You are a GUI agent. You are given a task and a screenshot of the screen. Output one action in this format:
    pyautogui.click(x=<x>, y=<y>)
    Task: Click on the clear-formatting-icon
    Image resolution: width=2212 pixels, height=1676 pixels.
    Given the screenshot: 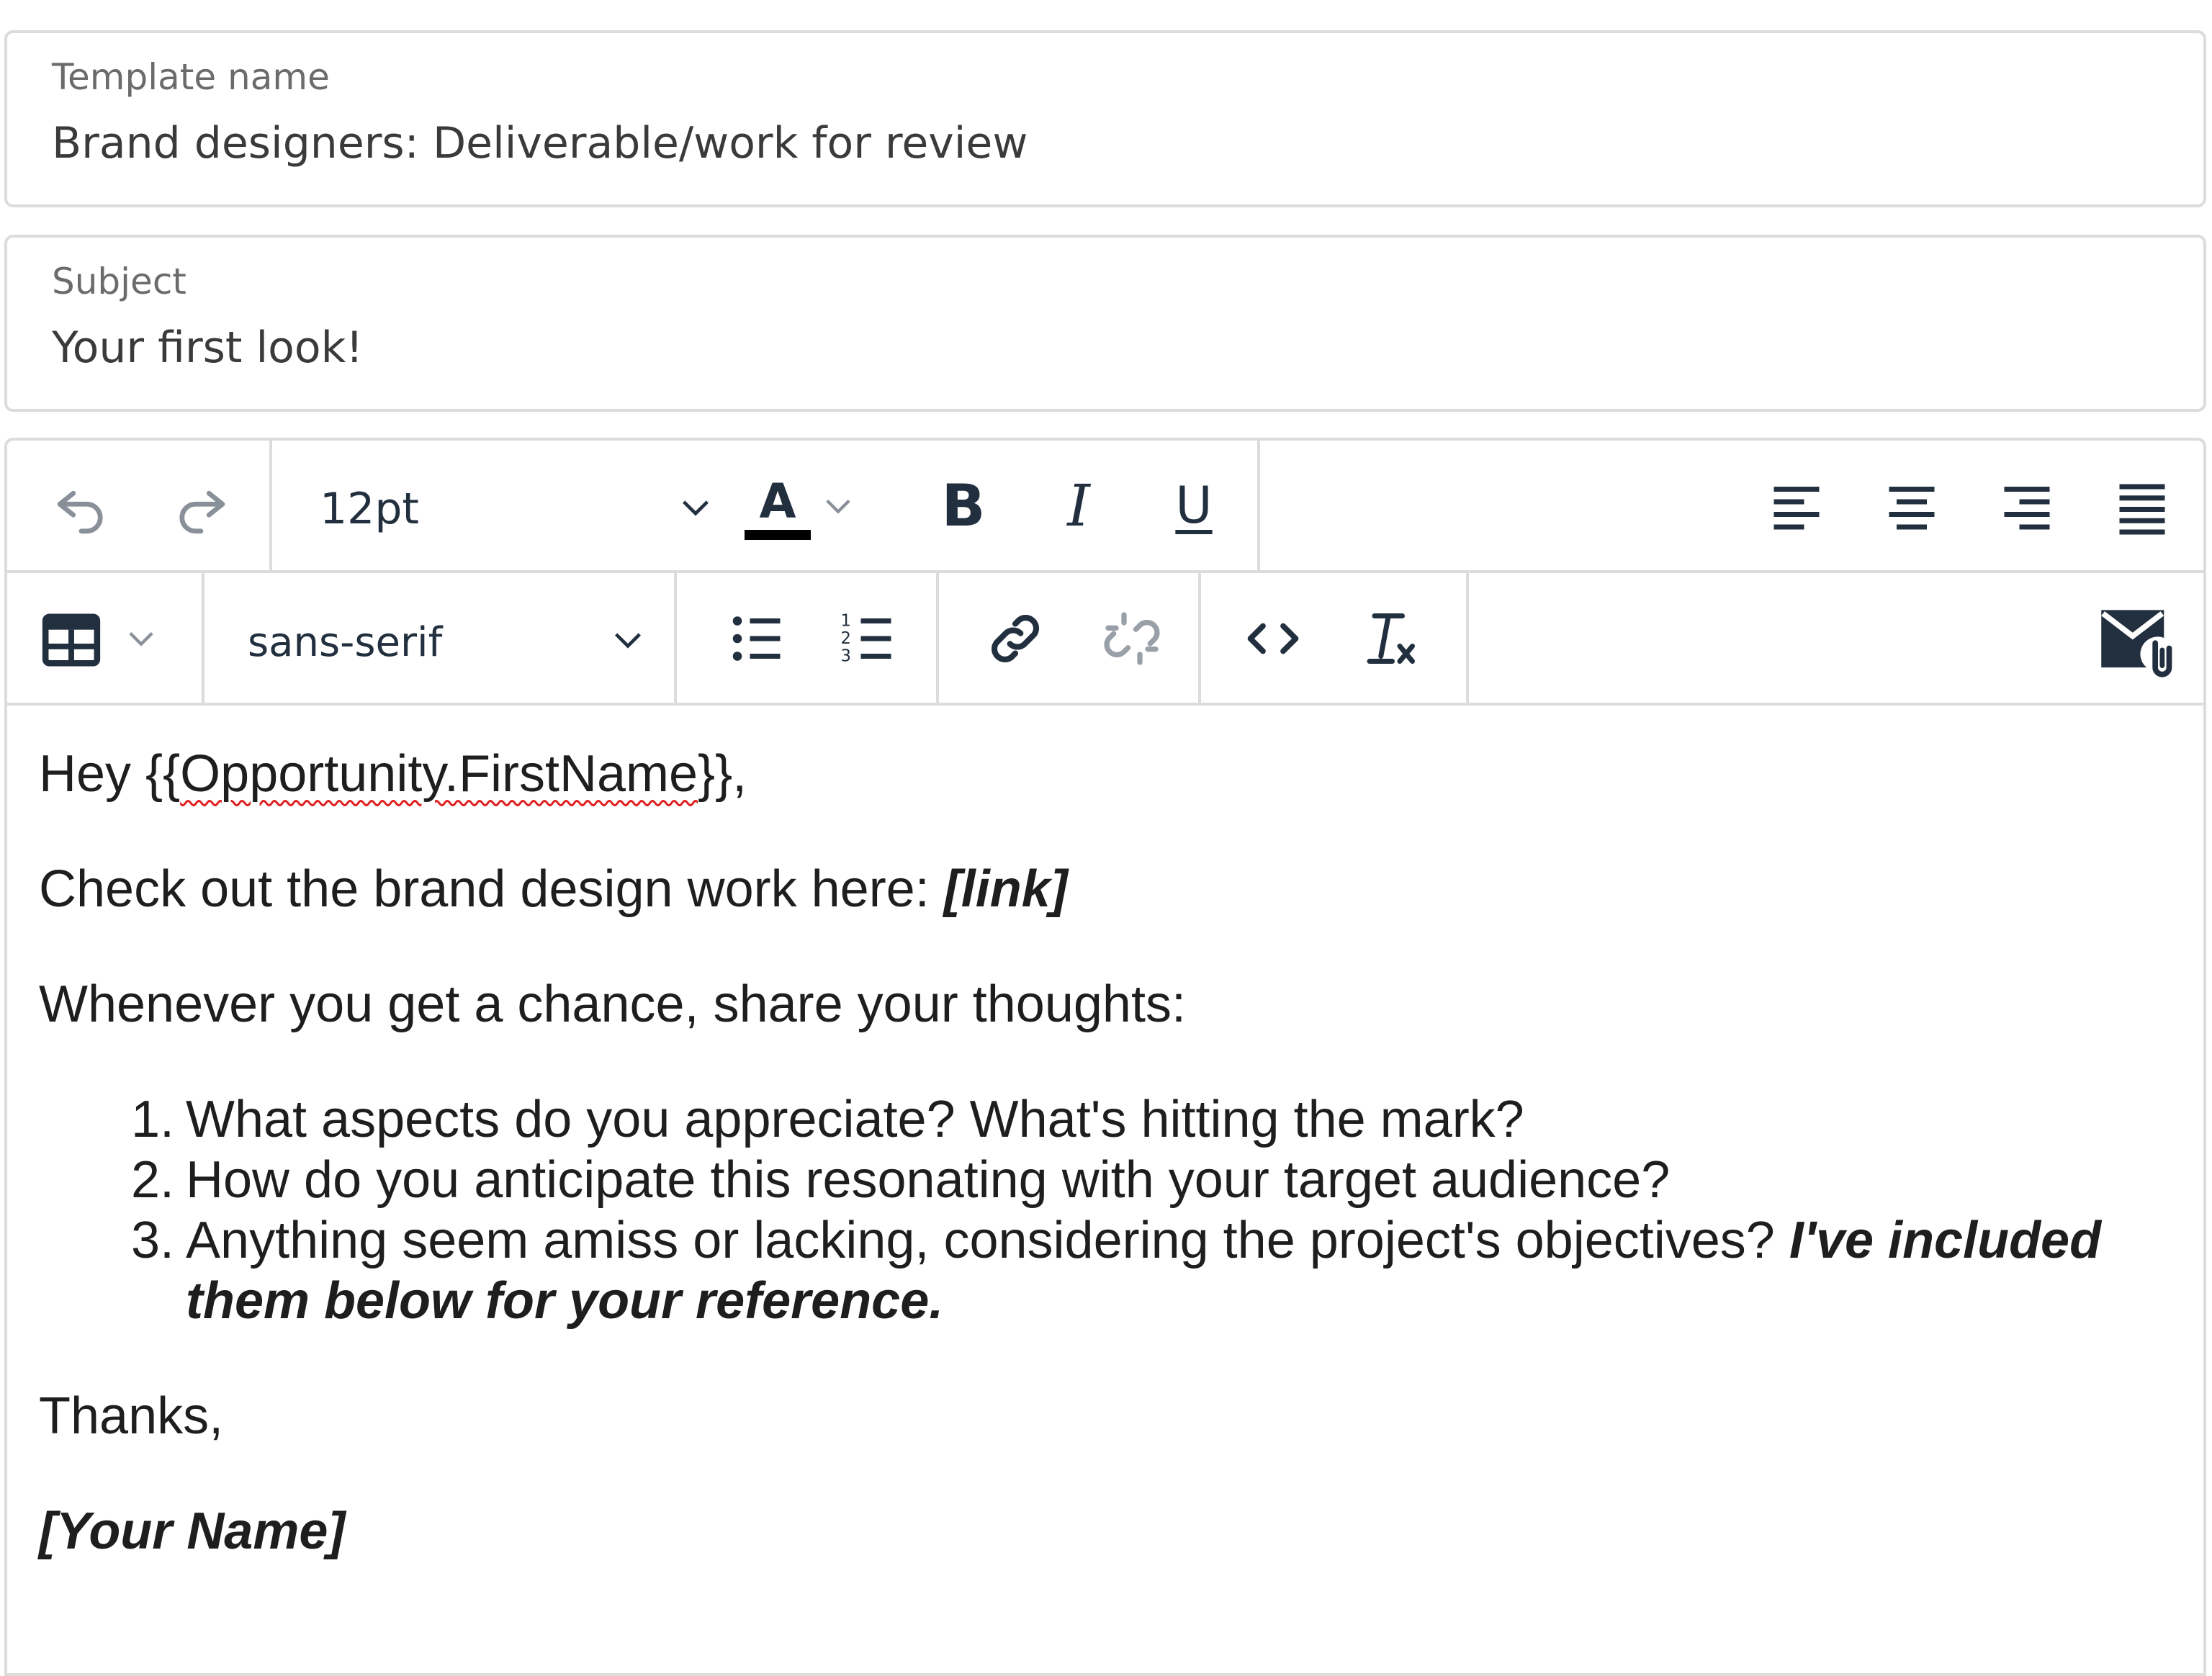 What is the action you would take?
    pyautogui.click(x=1391, y=638)
    